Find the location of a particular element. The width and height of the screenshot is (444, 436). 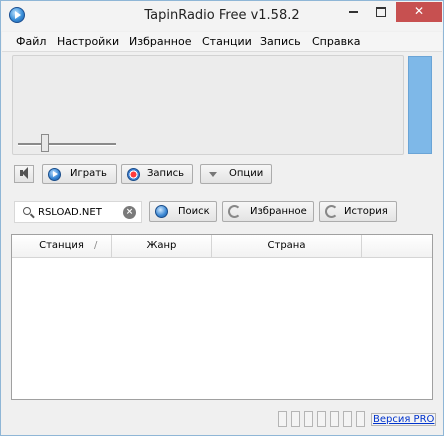

search-button-label: Поиск is located at coordinates (194, 211).